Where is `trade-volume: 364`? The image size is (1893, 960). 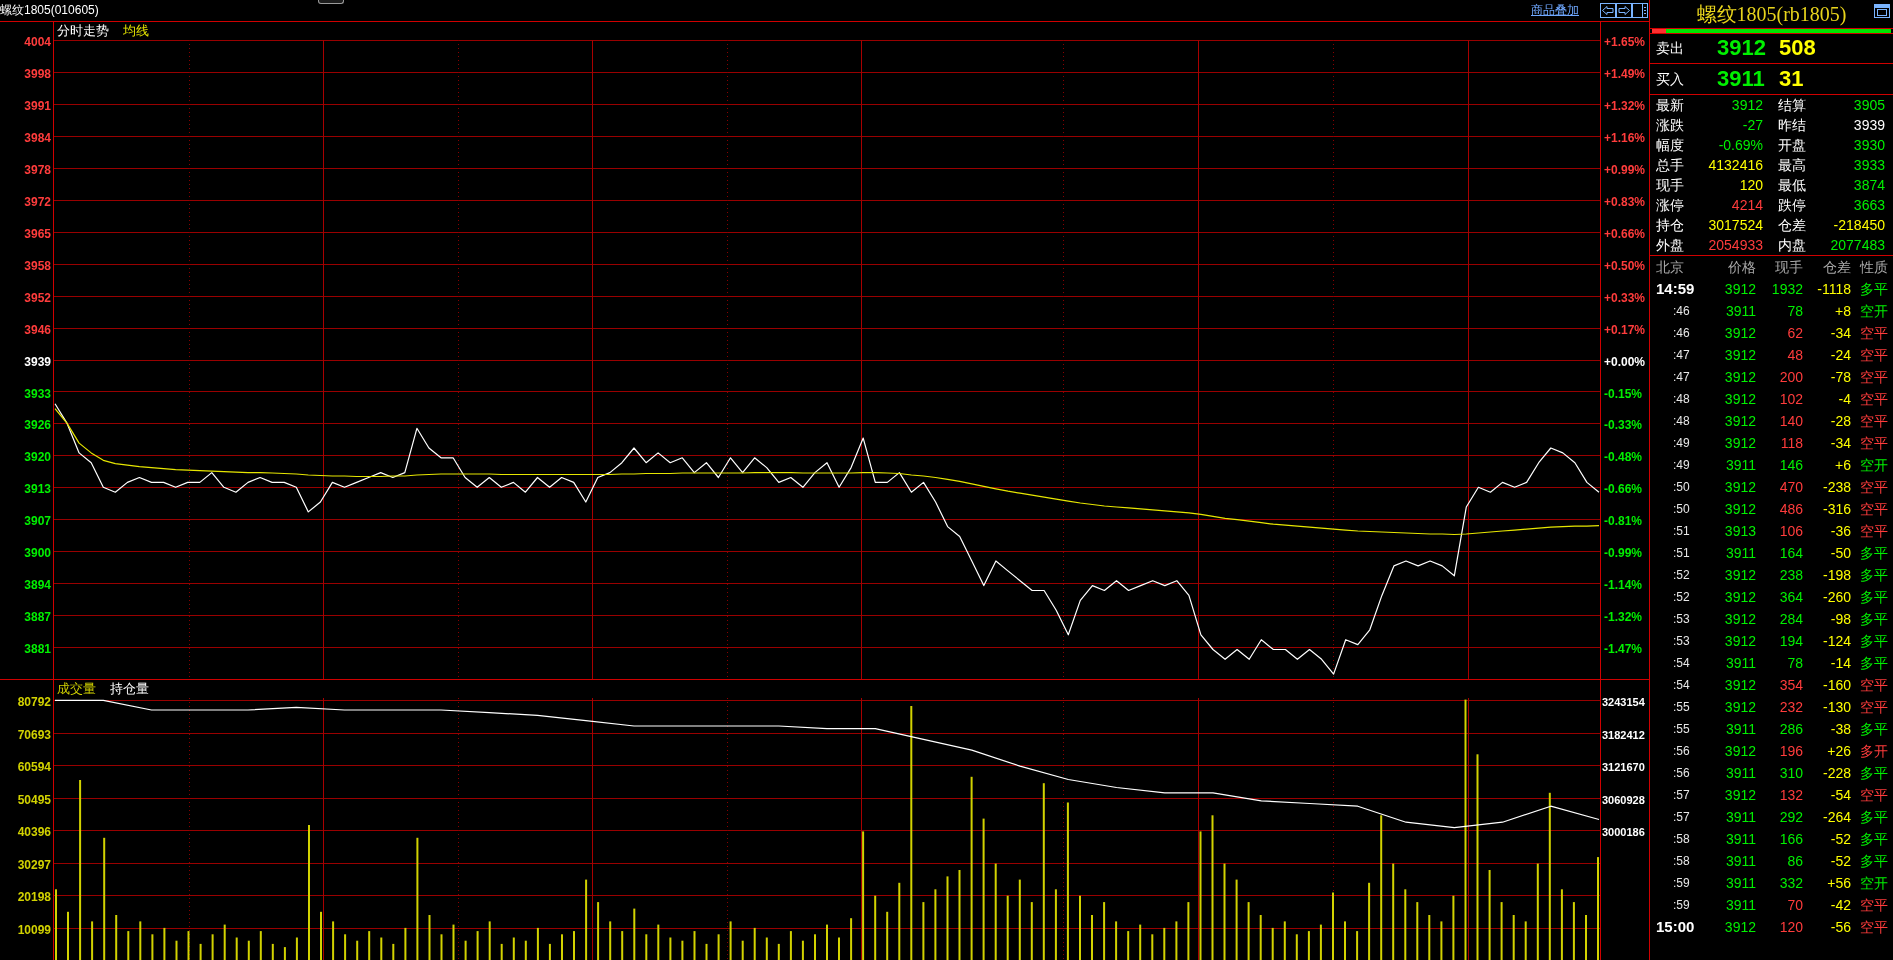
trade-volume: 364 is located at coordinates (1790, 597).